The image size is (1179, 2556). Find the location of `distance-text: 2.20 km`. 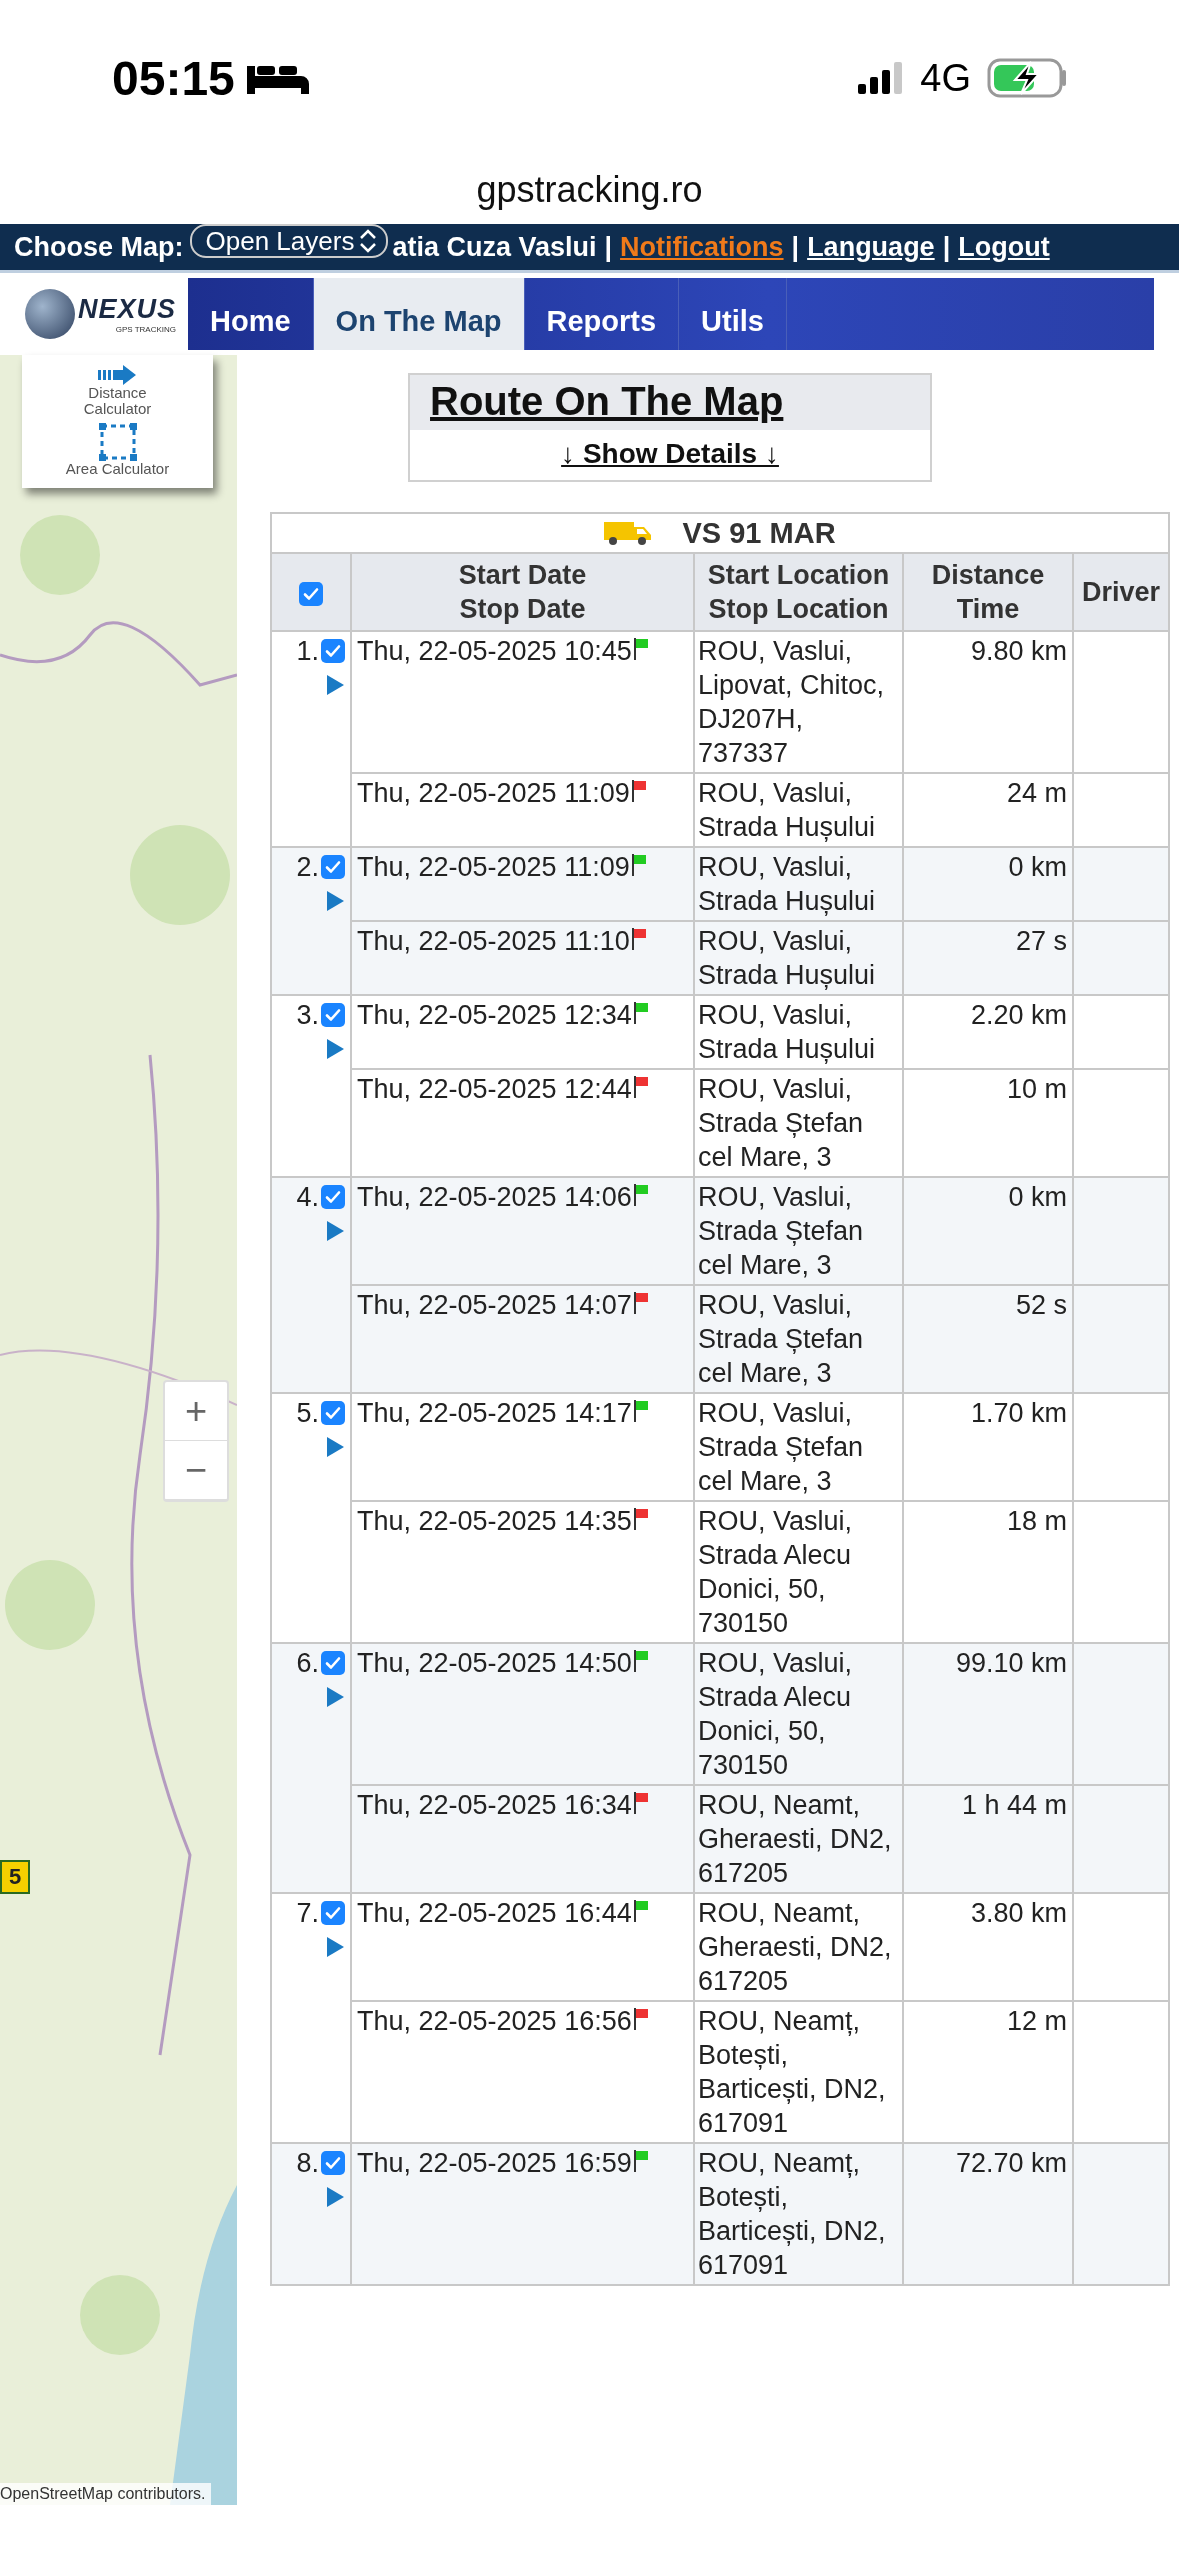

distance-text: 2.20 km is located at coordinates (1018, 1015).